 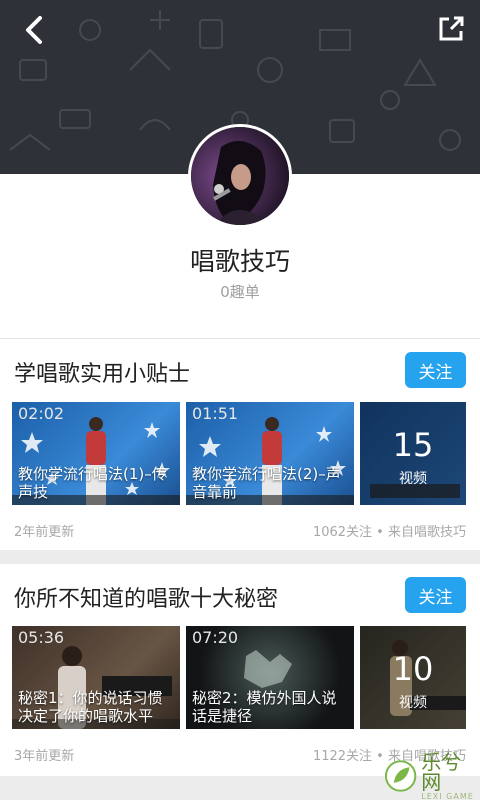 What do you see at coordinates (44, 756) in the screenshot?
I see `updated-time: 3年前更新` at bounding box center [44, 756].